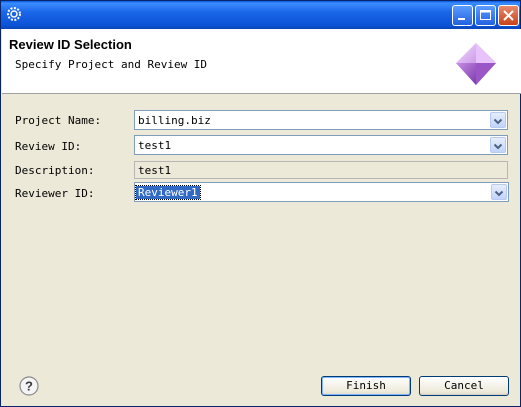  I want to click on project-name-label: Project Name:, so click(58, 120).